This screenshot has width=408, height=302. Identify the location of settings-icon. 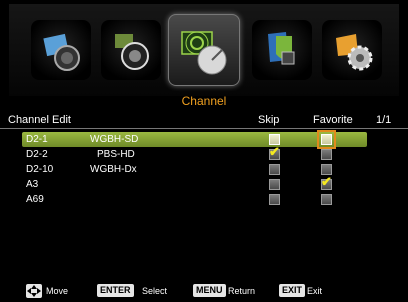
(352, 50).